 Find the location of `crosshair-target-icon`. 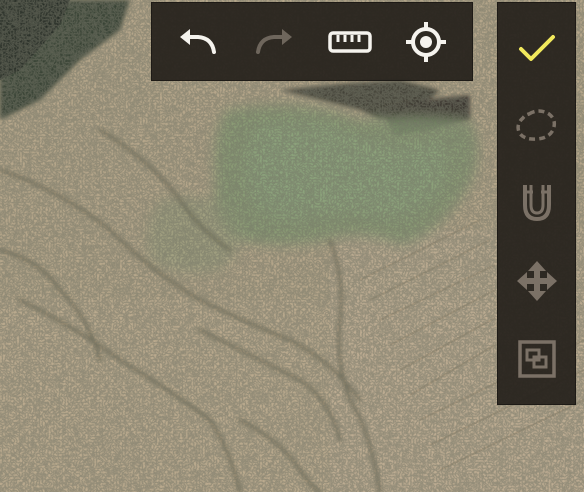

crosshair-target-icon is located at coordinates (426, 41).